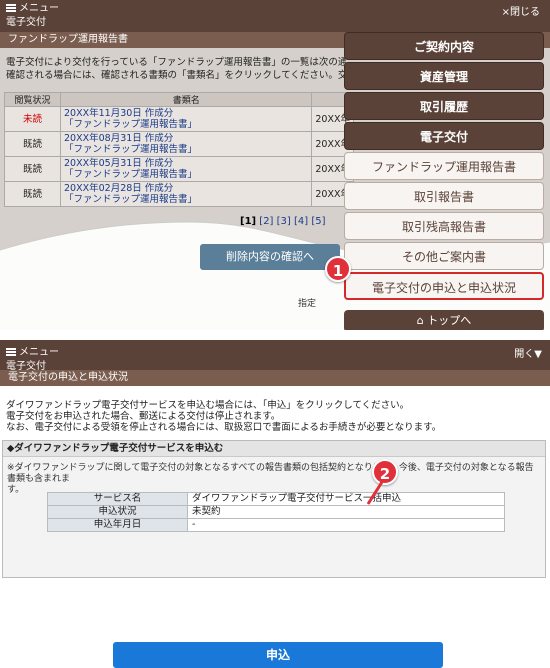 The image size is (550, 668). What do you see at coordinates (444, 226) in the screenshot?
I see `menu-item-balance-report: 取引残高報告書` at bounding box center [444, 226].